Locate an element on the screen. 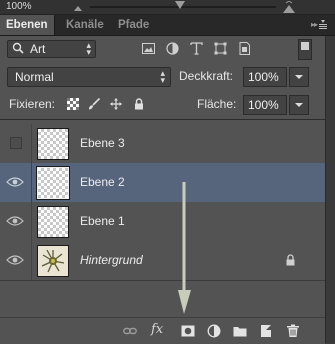 The height and width of the screenshot is (344, 335). lock-icon is located at coordinates (290, 260).